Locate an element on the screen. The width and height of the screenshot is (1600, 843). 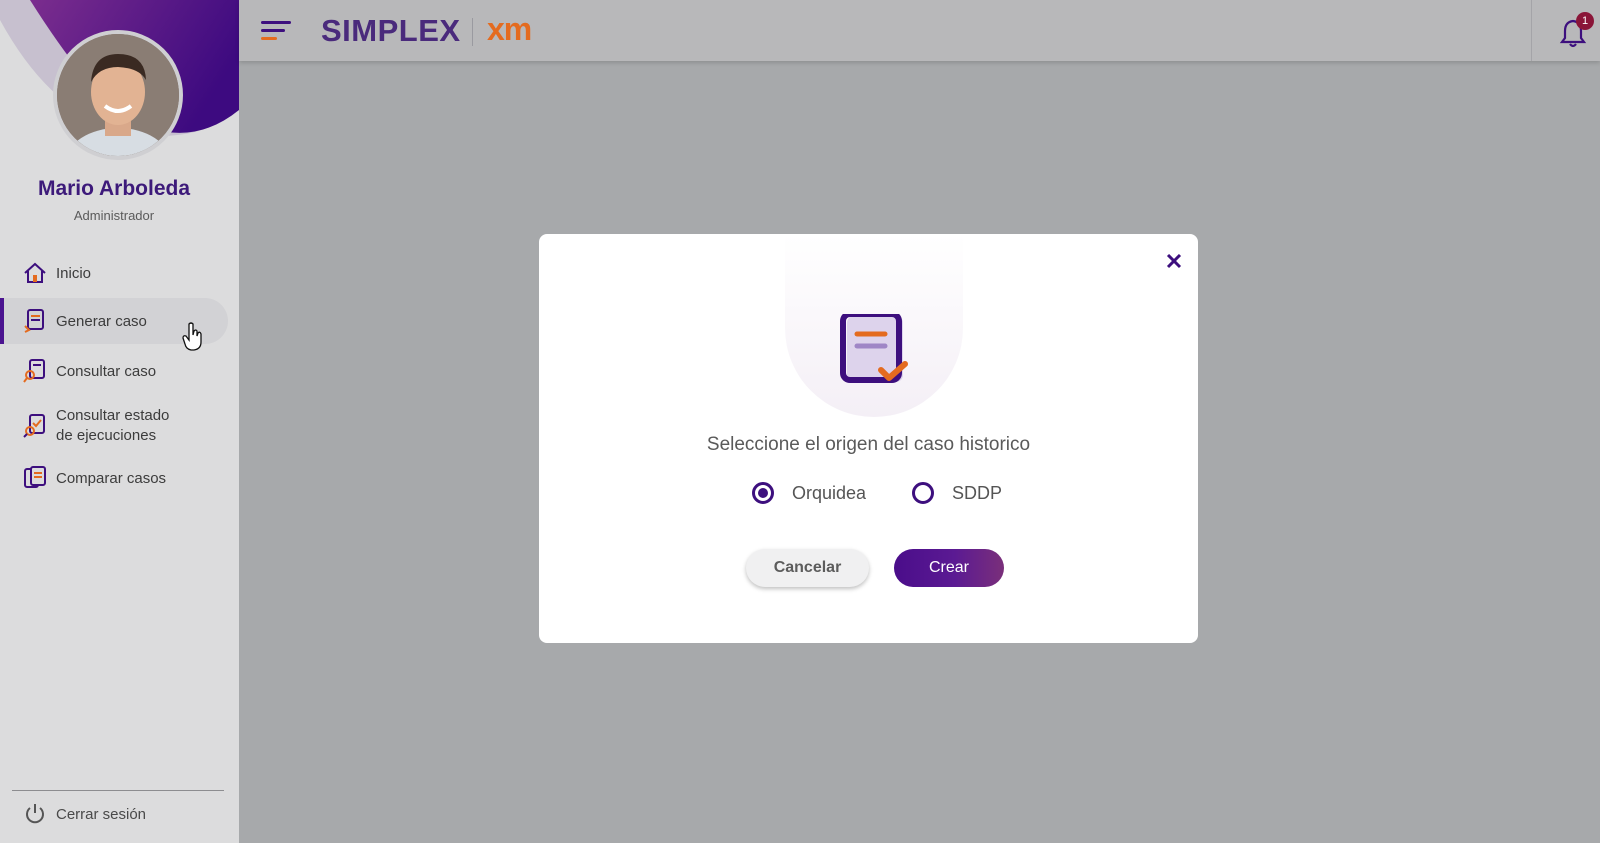
avatar is located at coordinates (118, 95).